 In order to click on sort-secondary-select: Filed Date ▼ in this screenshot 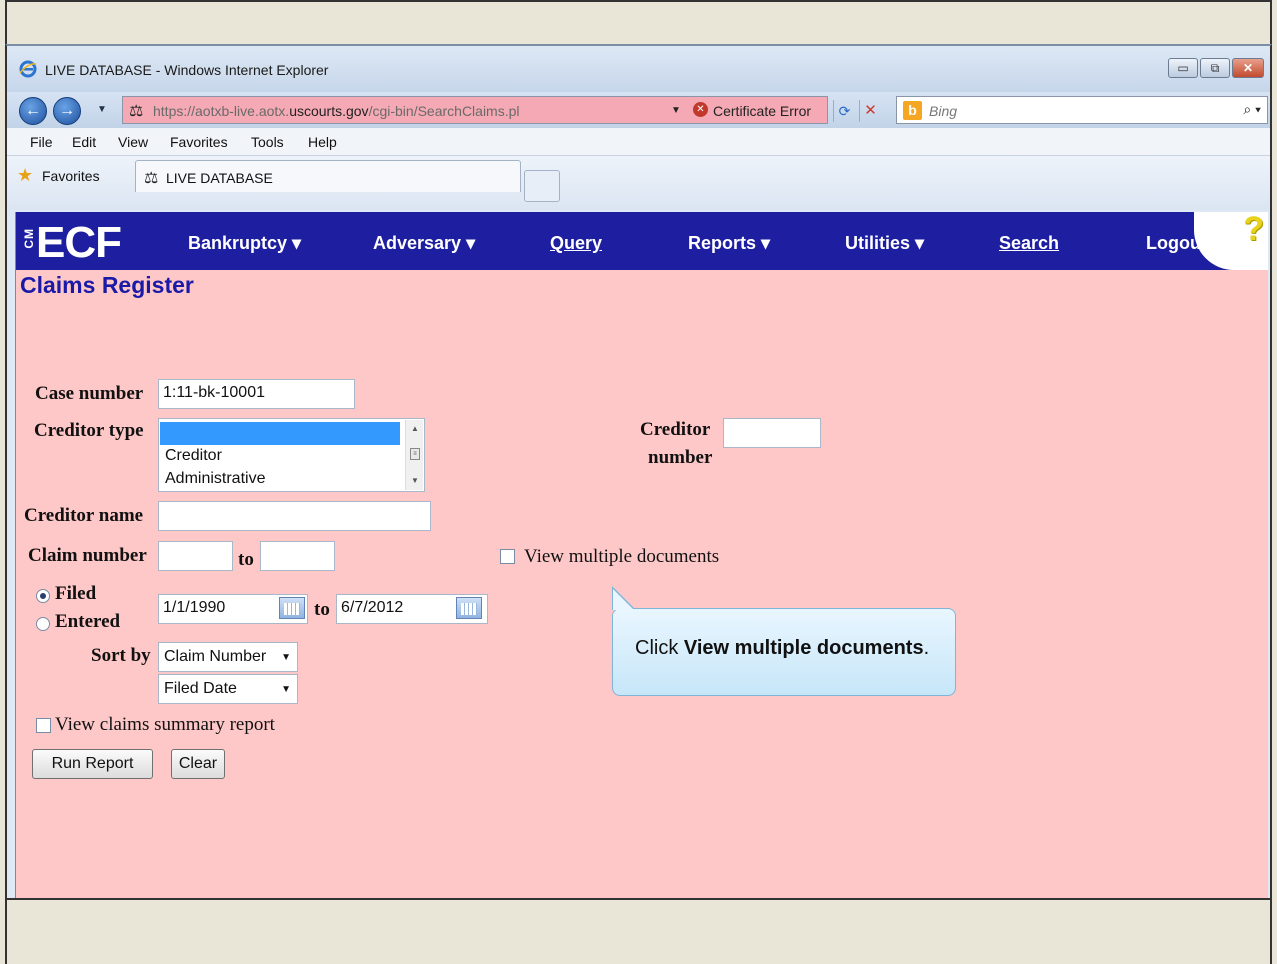, I will do `click(228, 689)`.